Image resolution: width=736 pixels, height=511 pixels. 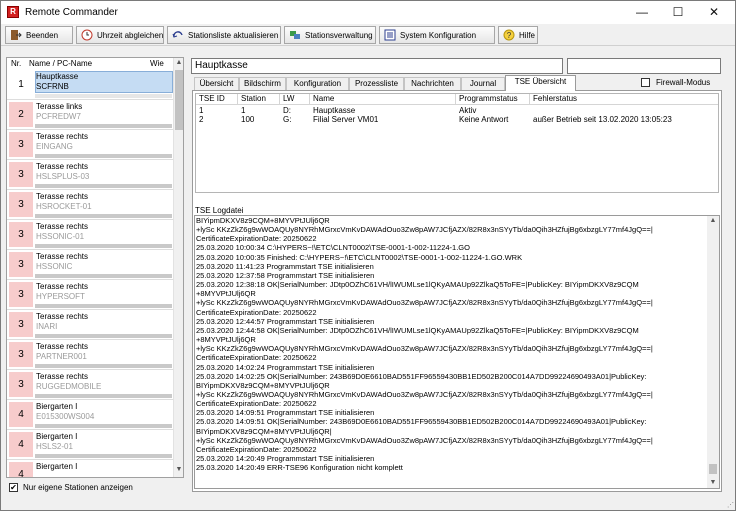 What do you see at coordinates (90, 175) in the screenshot?
I see `station-row: 3 Terasse rechts HSLSPLUS-03` at bounding box center [90, 175].